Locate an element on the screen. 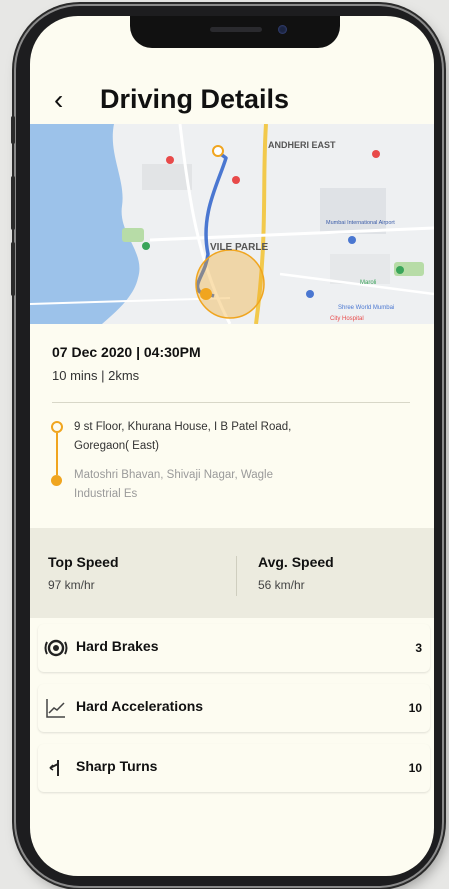 The height and width of the screenshot is (889, 449). event-count: 3 is located at coordinates (418, 648).